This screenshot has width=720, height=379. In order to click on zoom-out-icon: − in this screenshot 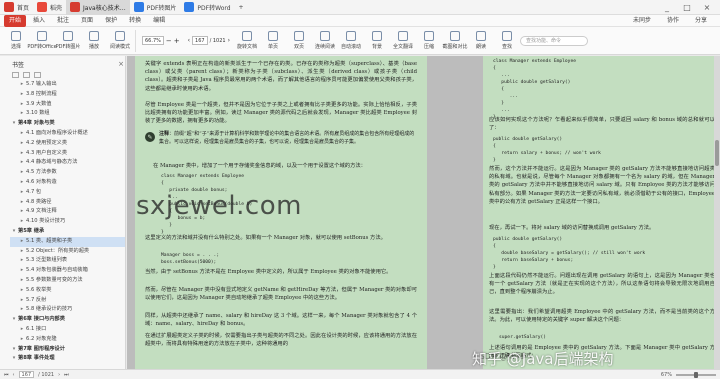, I will do `click(169, 41)`.